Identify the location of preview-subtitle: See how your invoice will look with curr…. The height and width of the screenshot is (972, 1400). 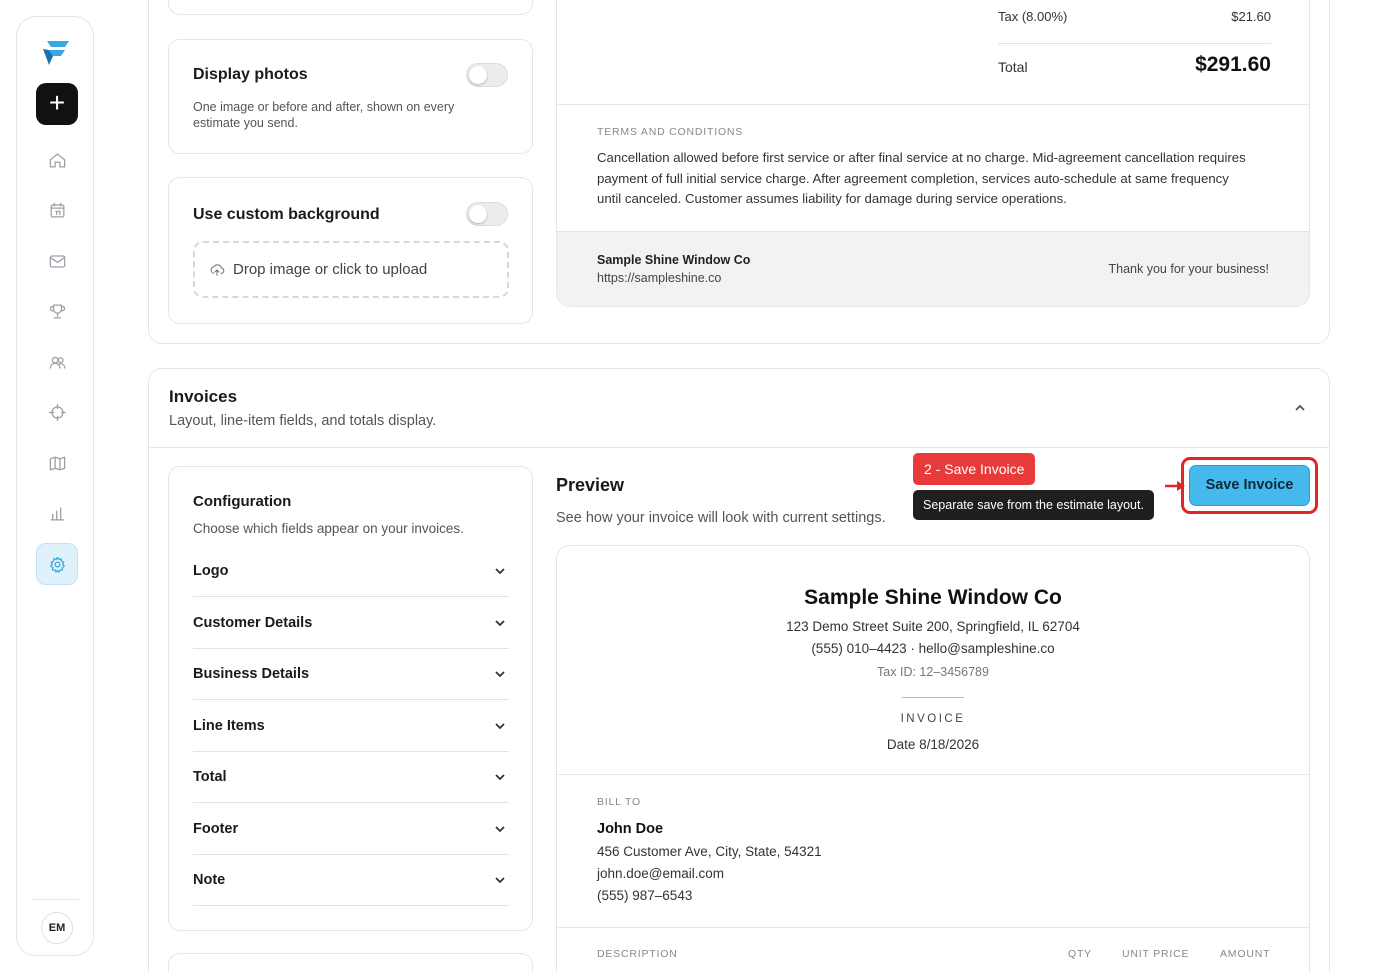
(721, 518).